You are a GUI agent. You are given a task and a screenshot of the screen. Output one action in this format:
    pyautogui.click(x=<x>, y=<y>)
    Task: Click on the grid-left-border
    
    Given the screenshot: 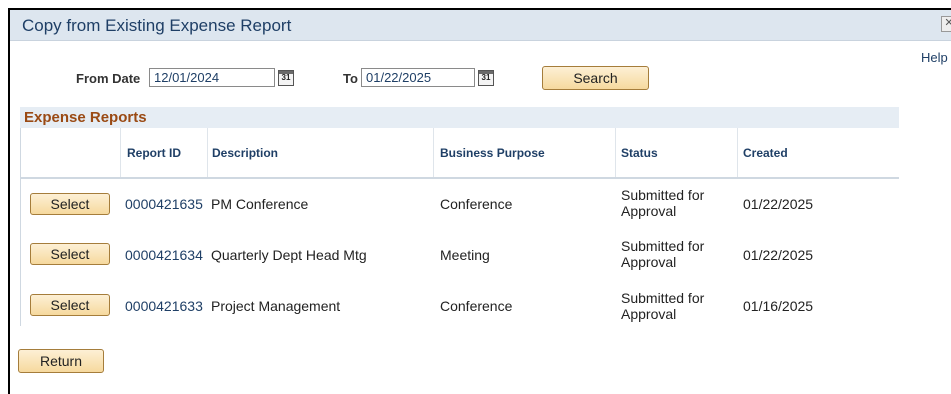 What is the action you would take?
    pyautogui.click(x=20, y=227)
    